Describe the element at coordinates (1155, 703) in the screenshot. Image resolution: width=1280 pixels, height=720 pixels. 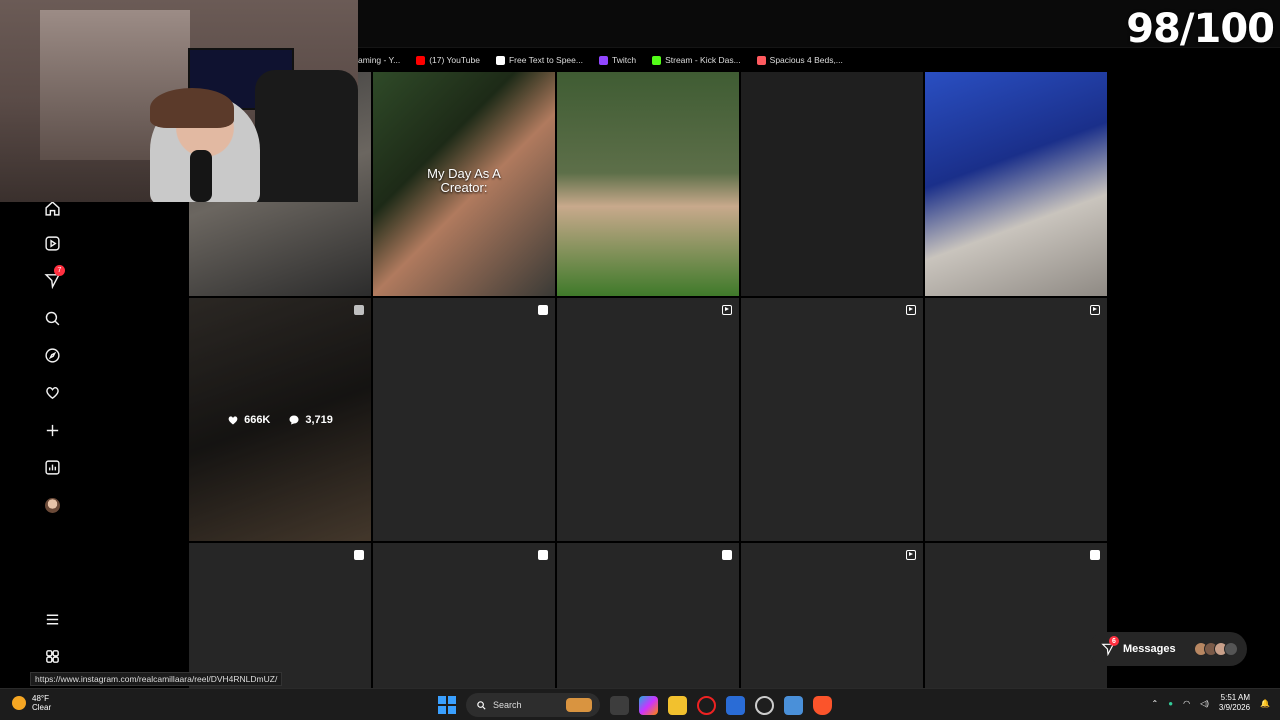
I see `chevron-up-icon: ⌃` at that location.